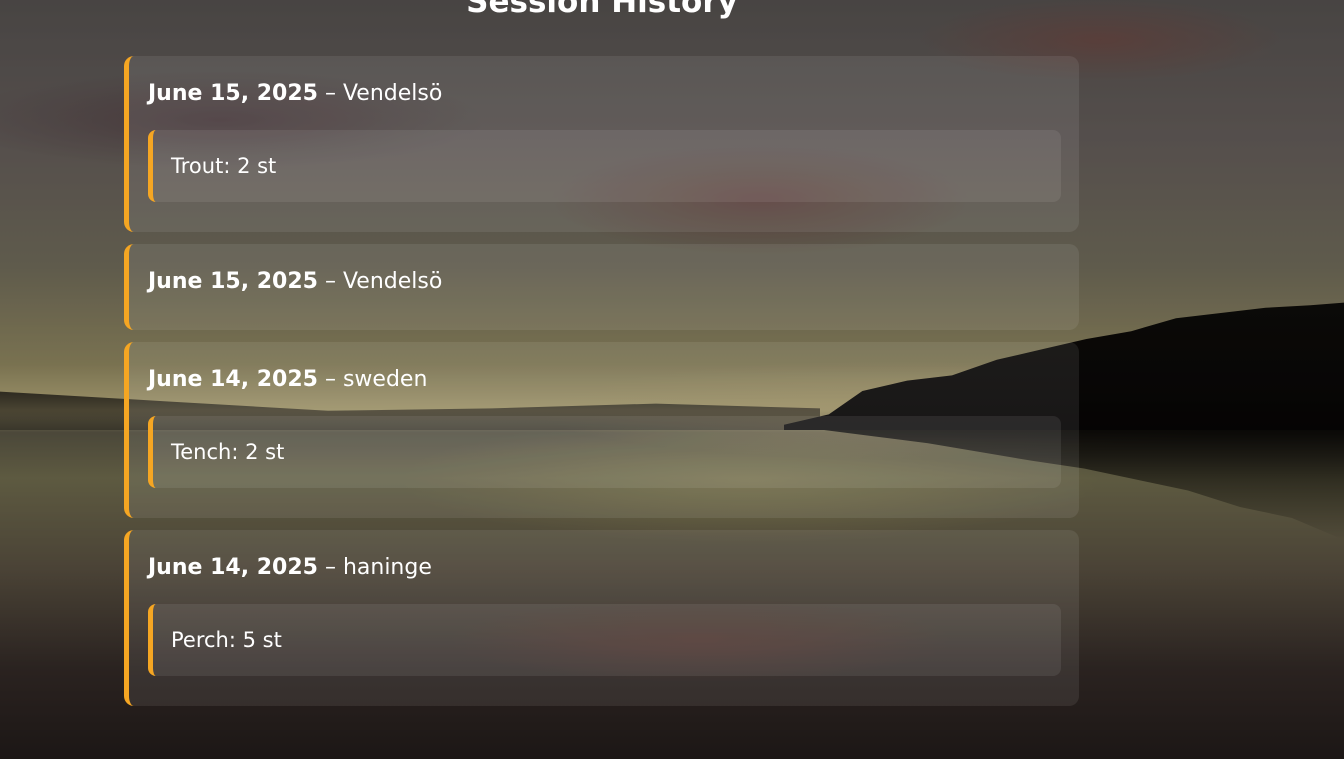 The width and height of the screenshot is (1344, 759). I want to click on page-title: Session History, so click(602, 10).